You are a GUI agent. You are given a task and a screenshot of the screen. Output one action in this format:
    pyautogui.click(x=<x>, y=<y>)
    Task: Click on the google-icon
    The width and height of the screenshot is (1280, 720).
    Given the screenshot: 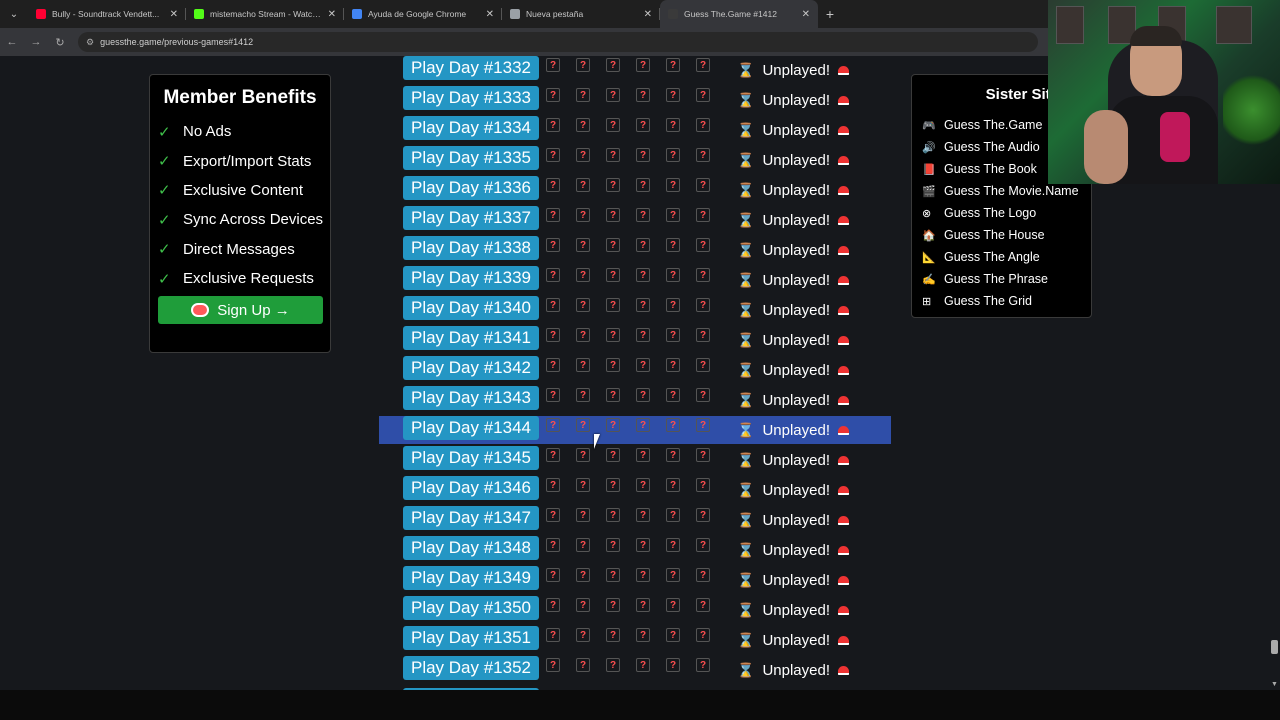 What is the action you would take?
    pyautogui.click(x=357, y=14)
    